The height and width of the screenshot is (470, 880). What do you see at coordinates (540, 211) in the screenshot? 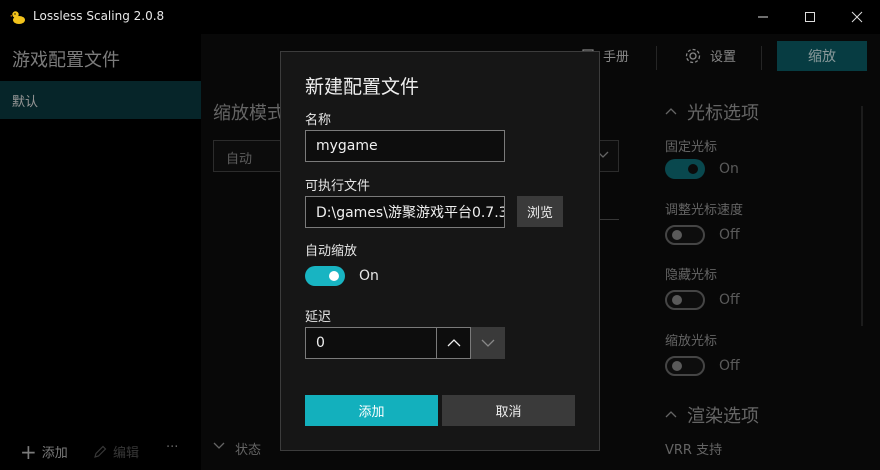
I see `browse-button: 浏览` at bounding box center [540, 211].